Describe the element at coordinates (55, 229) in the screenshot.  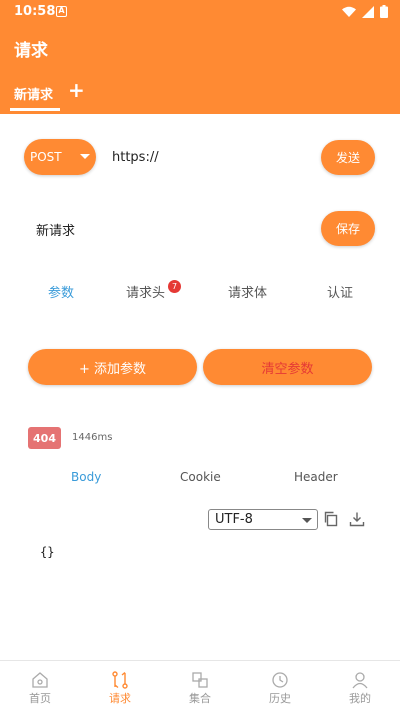
I see `request-name-field: 新请求` at that location.